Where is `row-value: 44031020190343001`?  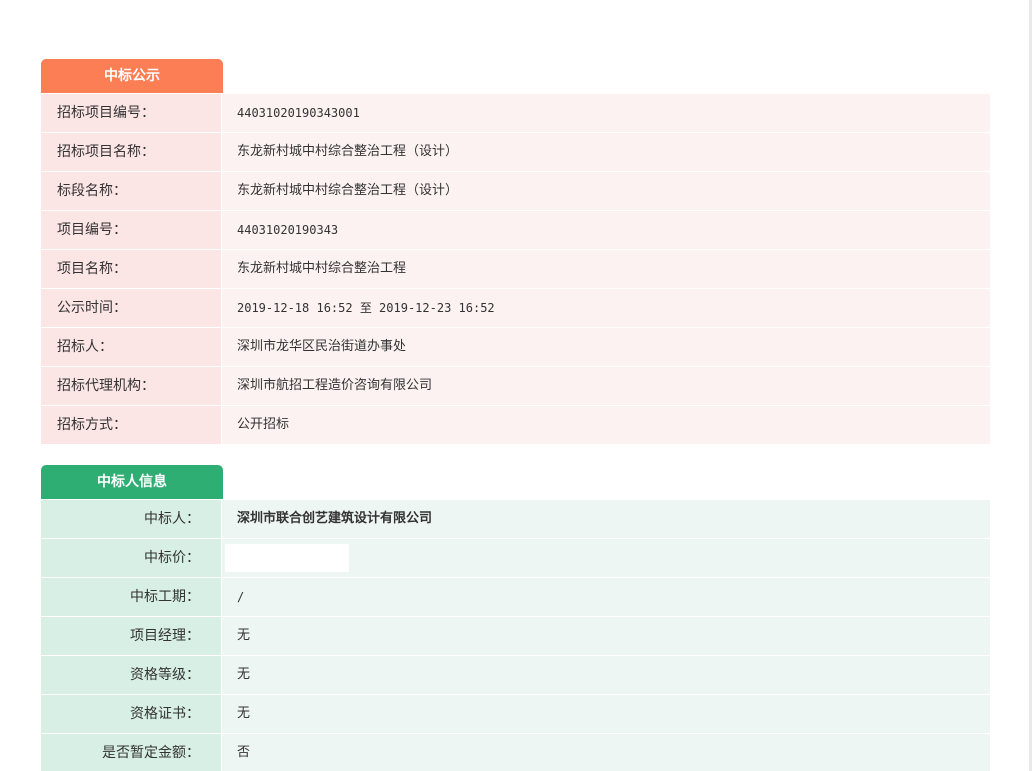 row-value: 44031020190343001 is located at coordinates (606, 113).